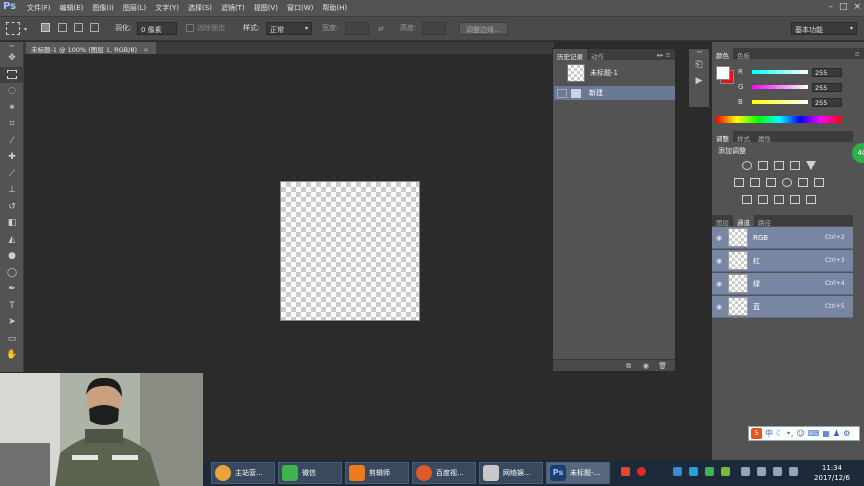  Describe the element at coordinates (12, 74) in the screenshot. I see `marquee-tool-icon` at that location.